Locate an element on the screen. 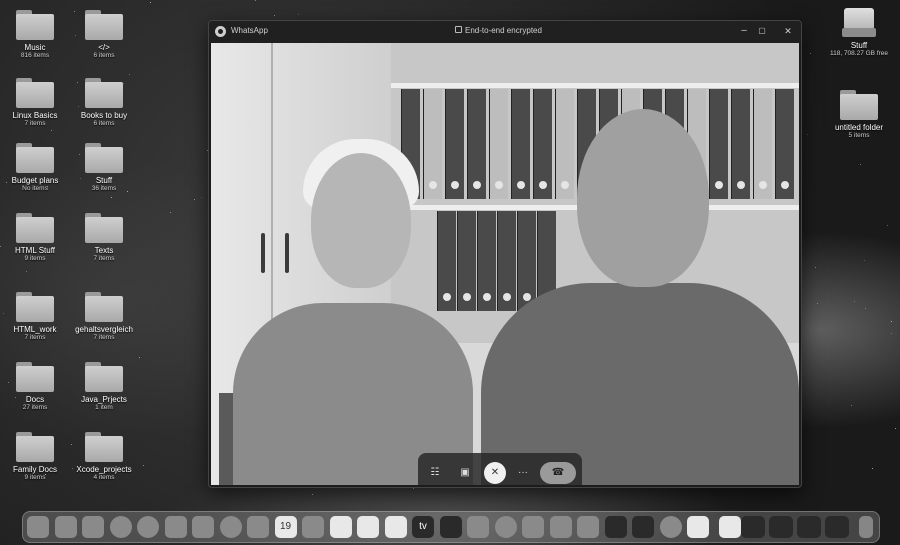 The image size is (900, 545). desktop-icon-count: 9 items is located at coordinates (35, 258).